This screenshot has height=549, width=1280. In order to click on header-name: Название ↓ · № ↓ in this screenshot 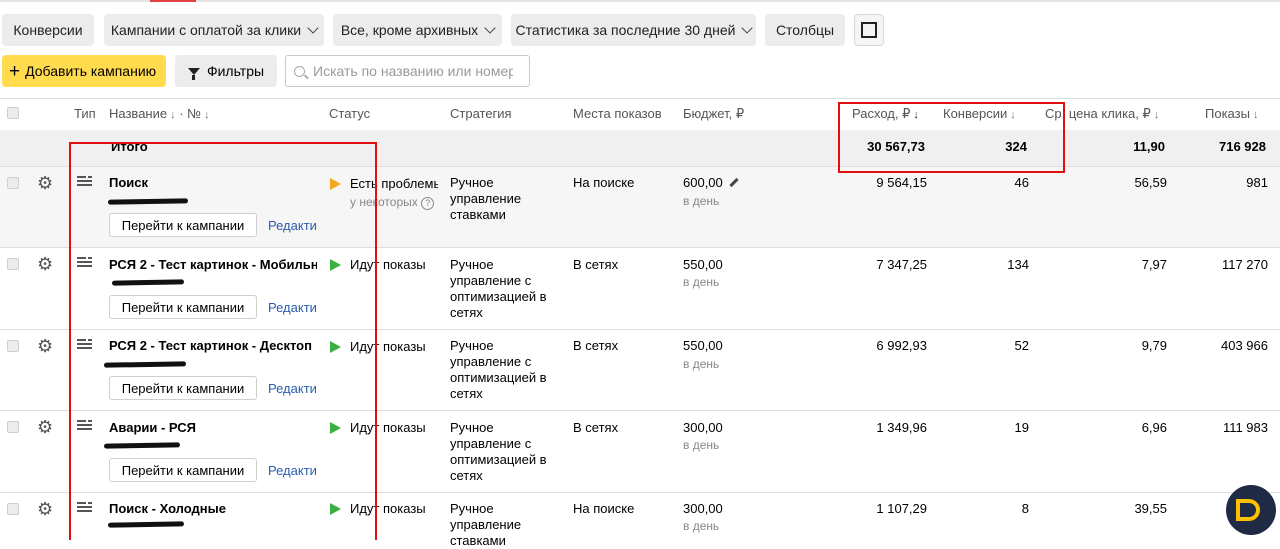, I will do `click(159, 113)`.